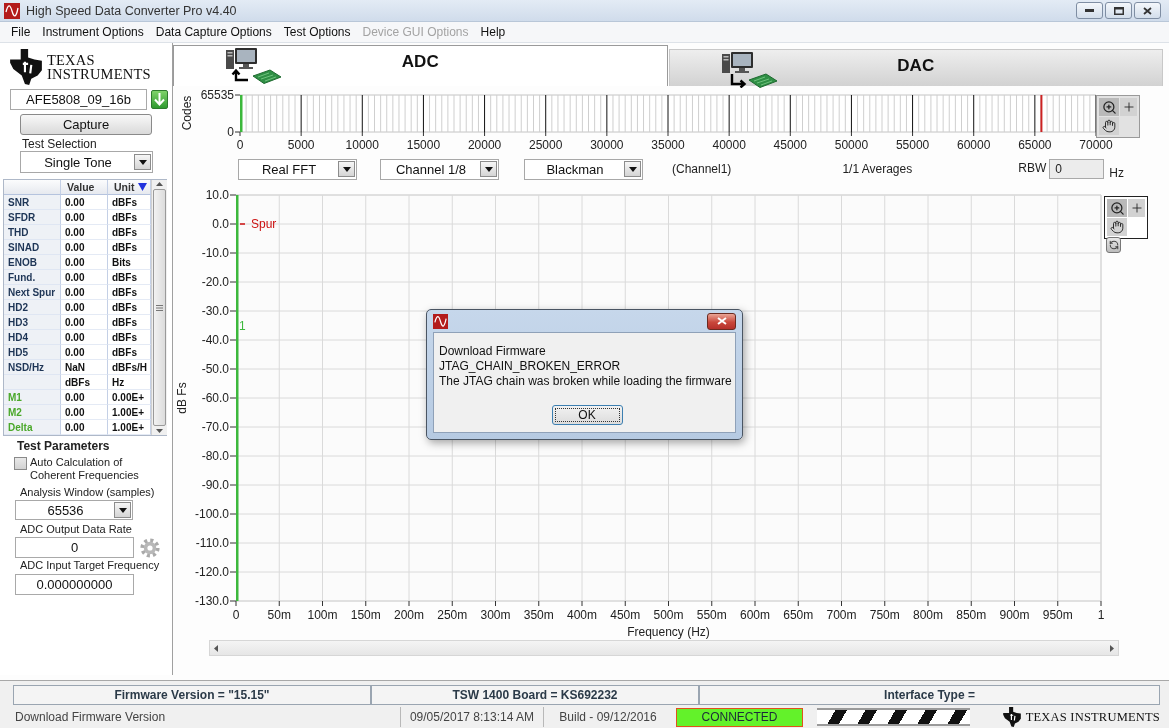 Image resolution: width=1169 pixels, height=728 pixels. Describe the element at coordinates (211, 514) in the screenshot. I see `axis-tick-label: -100.0` at that location.